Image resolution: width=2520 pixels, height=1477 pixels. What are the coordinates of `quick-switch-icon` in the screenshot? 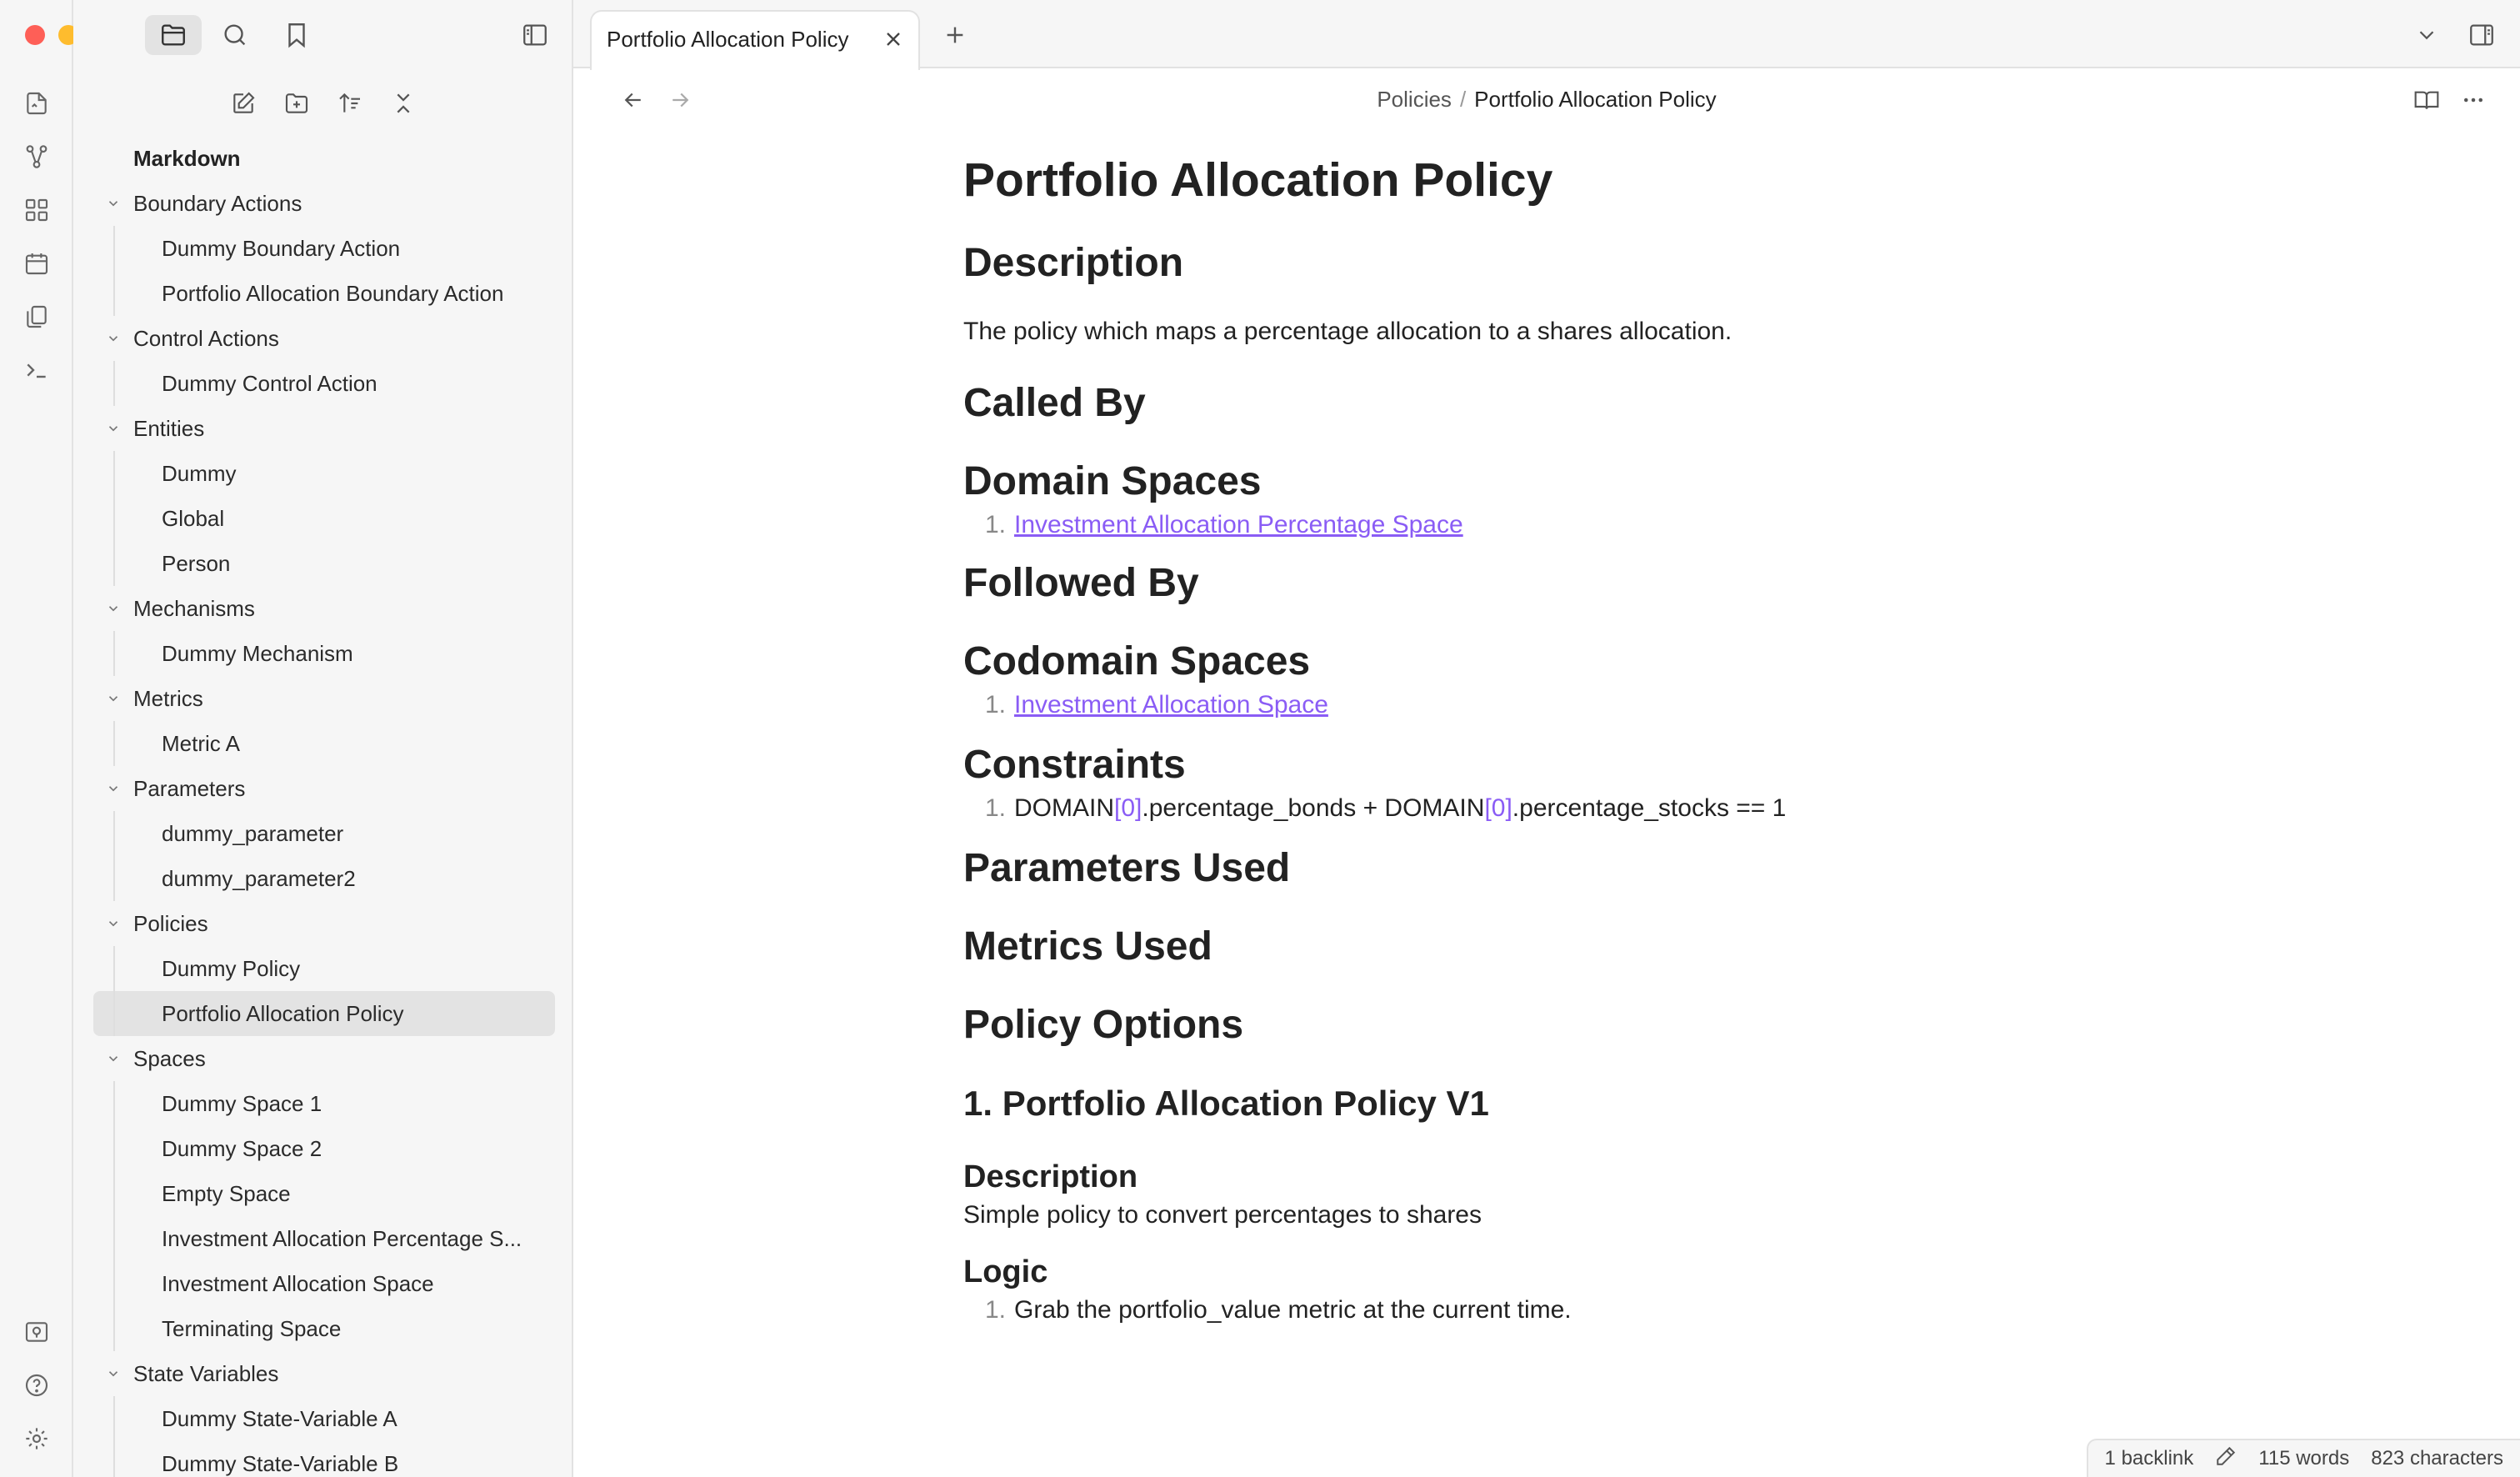 It's located at (36, 103).